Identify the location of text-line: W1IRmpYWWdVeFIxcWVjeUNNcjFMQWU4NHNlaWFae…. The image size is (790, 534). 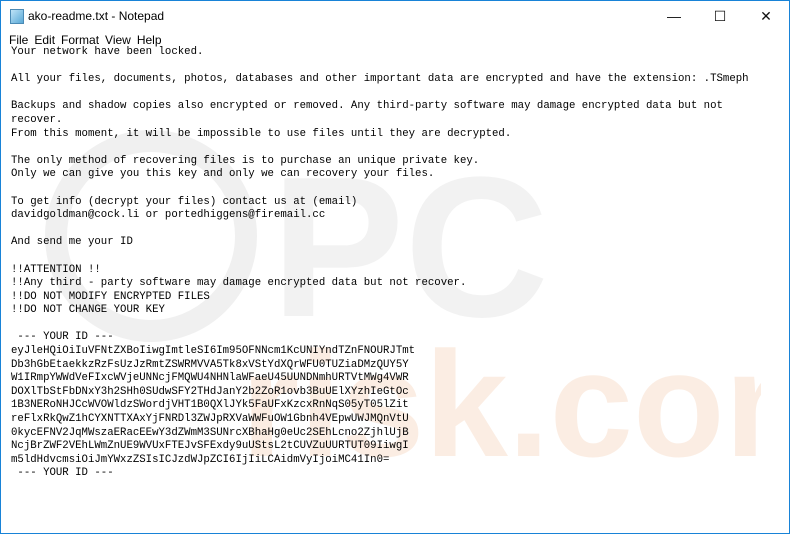
(210, 378).